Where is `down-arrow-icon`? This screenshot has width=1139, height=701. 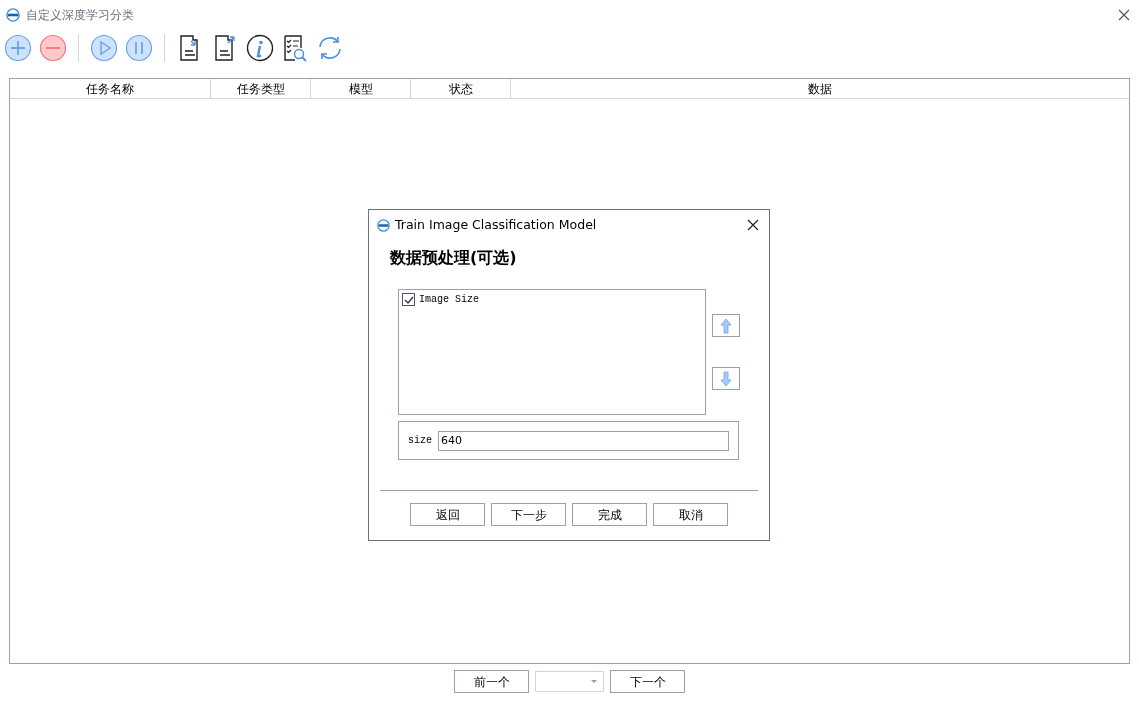
down-arrow-icon is located at coordinates (726, 378).